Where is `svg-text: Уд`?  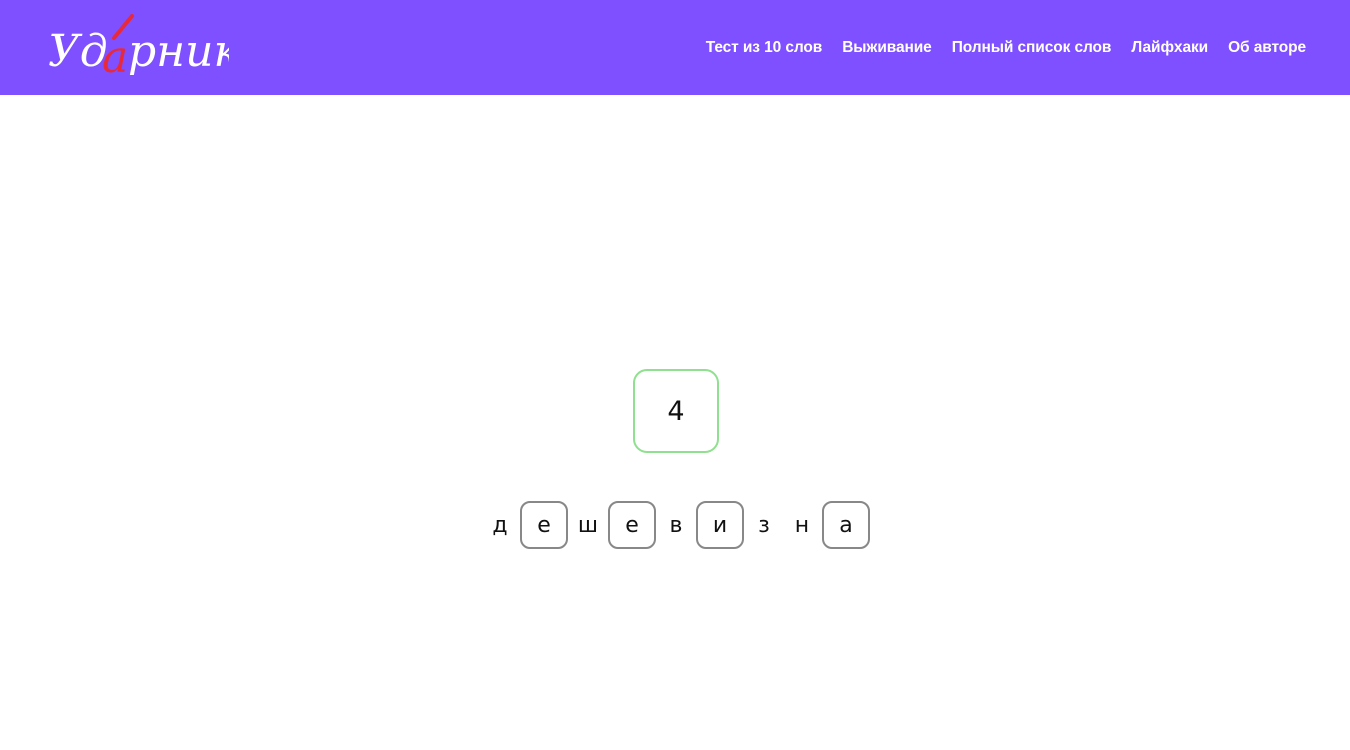 svg-text: Уд is located at coordinates (78, 51).